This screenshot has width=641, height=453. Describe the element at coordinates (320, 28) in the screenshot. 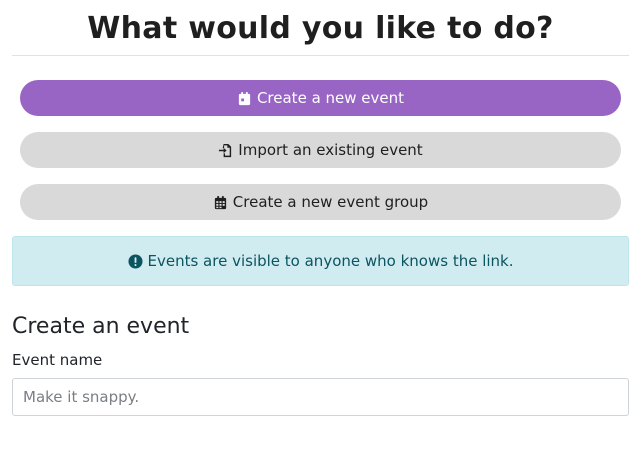

I see `page-title: What would you like to do?` at that location.